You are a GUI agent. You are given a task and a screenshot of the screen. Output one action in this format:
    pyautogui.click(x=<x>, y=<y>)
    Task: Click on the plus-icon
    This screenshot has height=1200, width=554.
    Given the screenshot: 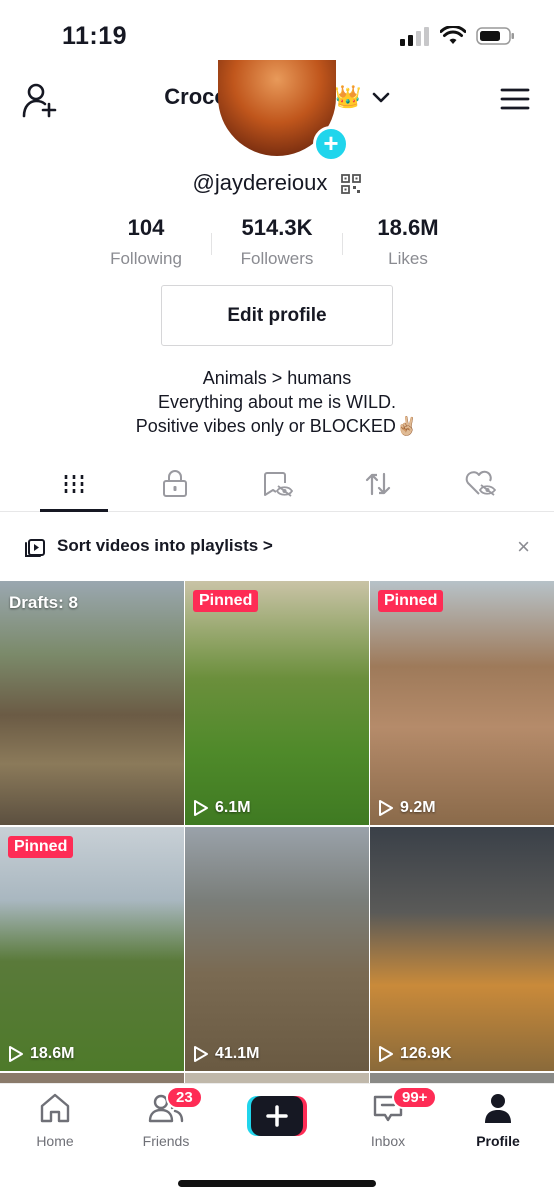 What is the action you would take?
    pyautogui.click(x=277, y=1116)
    